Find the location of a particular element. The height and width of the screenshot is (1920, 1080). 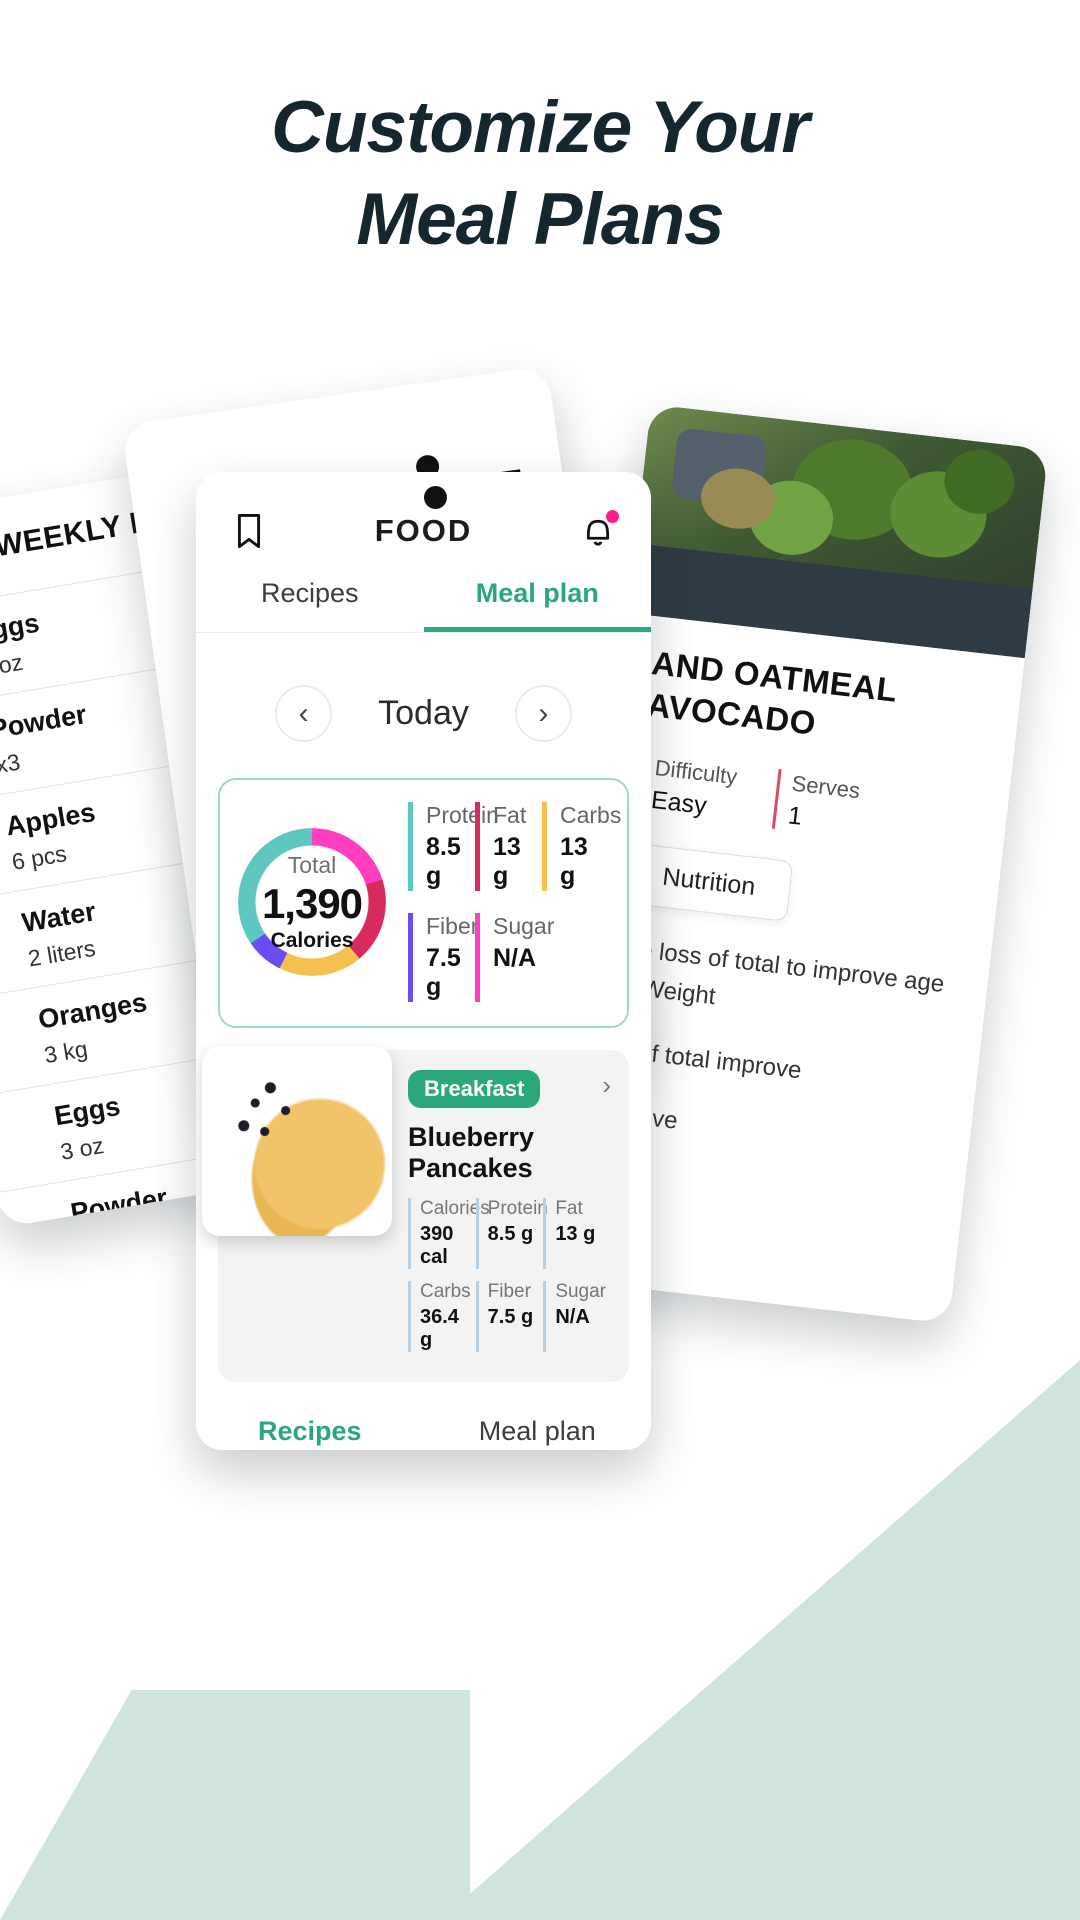

macro-label: Carbs is located at coordinates (590, 815).